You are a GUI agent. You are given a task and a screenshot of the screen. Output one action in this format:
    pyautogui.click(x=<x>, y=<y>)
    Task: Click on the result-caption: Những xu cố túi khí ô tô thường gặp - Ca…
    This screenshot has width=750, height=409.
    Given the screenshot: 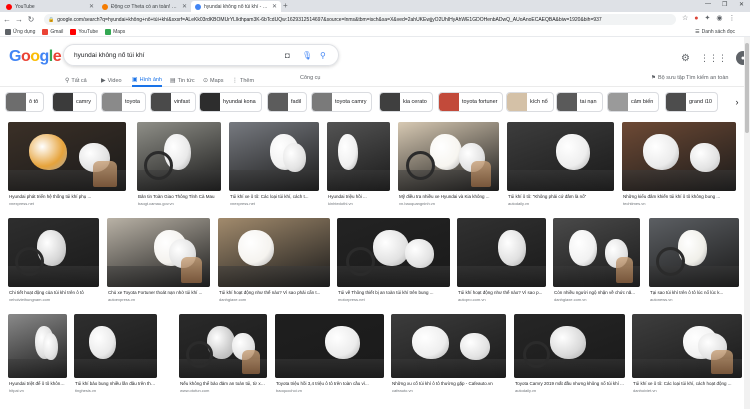 What is the action you would take?
    pyautogui.click(x=448, y=383)
    